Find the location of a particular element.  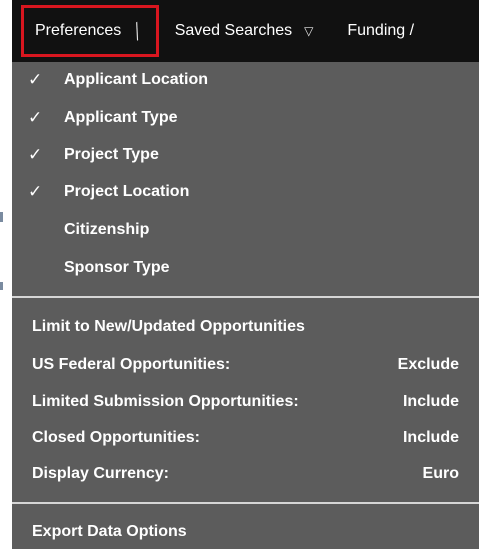

pref-item-label: Project Location is located at coordinates (127, 191).